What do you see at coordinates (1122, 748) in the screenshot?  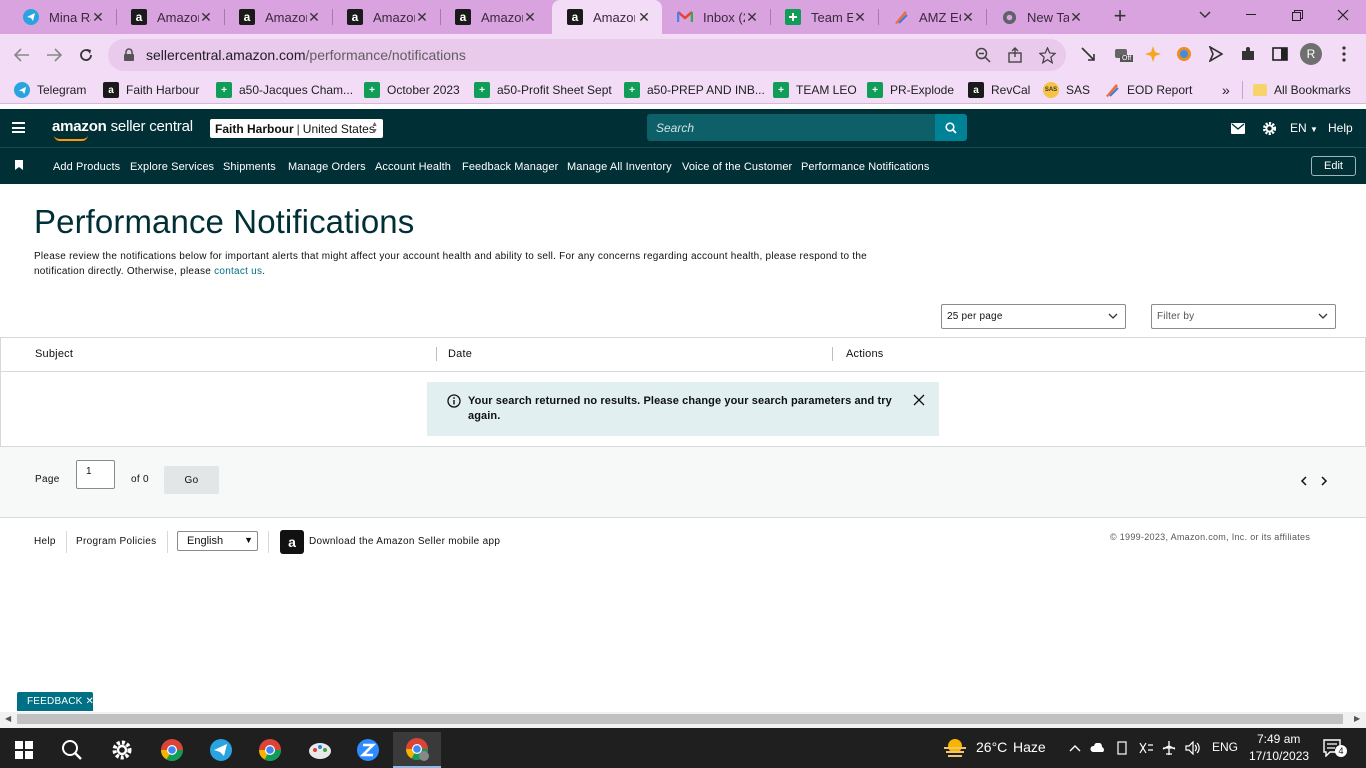 I see `device-icon` at bounding box center [1122, 748].